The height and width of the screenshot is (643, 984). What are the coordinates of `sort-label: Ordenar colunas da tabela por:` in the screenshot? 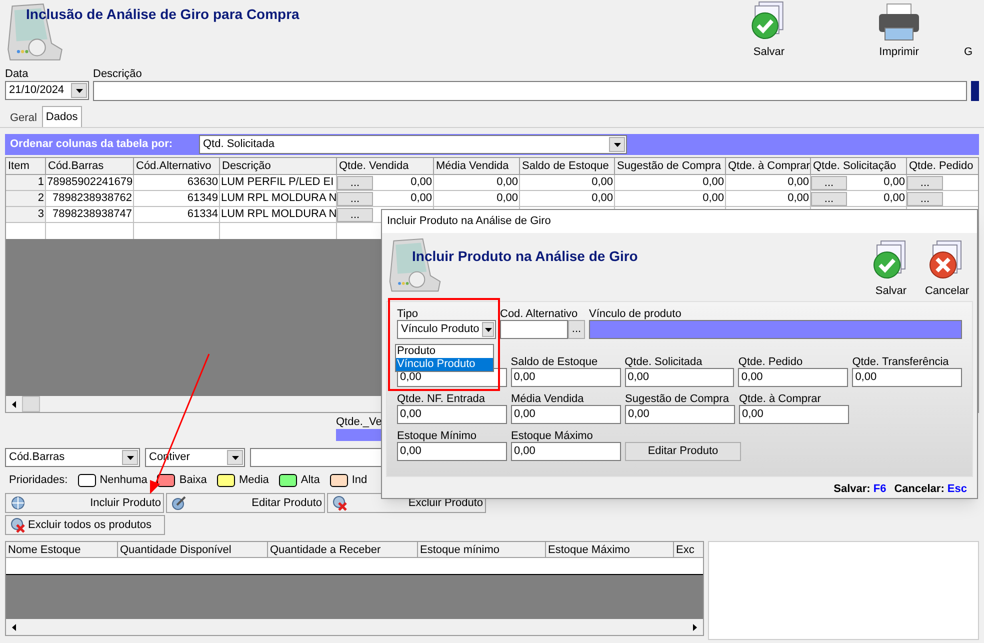 It's located at (91, 144).